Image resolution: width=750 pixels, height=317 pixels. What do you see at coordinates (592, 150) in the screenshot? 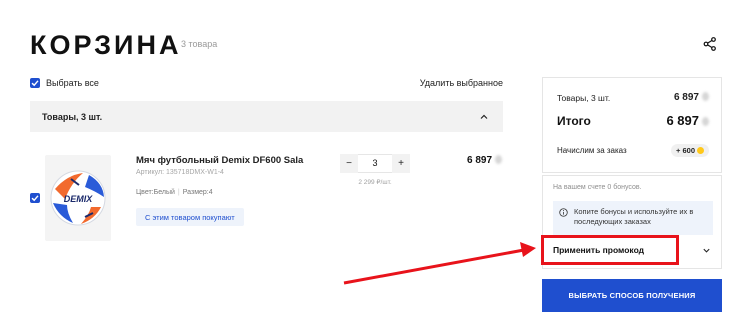
I see `summary-bonus-label: Начислим за заказ` at bounding box center [592, 150].